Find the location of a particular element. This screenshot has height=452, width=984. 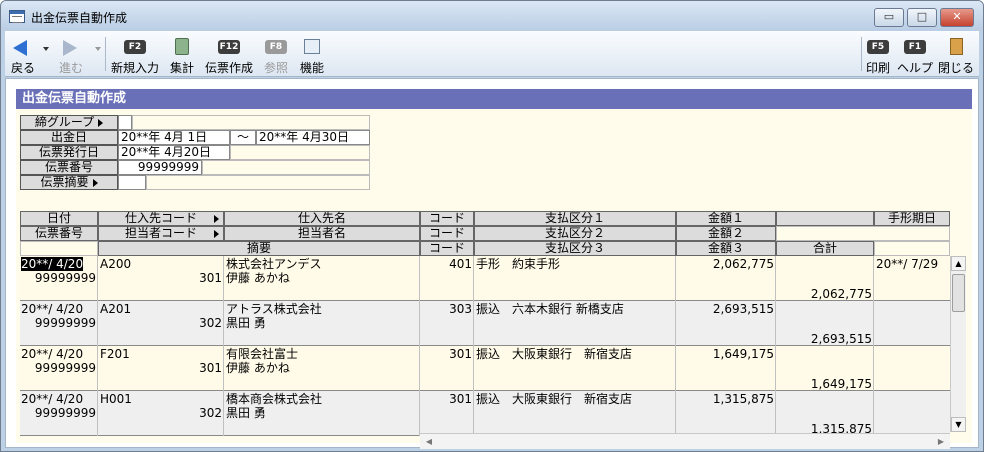

header-row-1: 日付 仕入先コード 仕入先名 コード 支払区分１ 金額１ 手形期日 is located at coordinates (485, 218).